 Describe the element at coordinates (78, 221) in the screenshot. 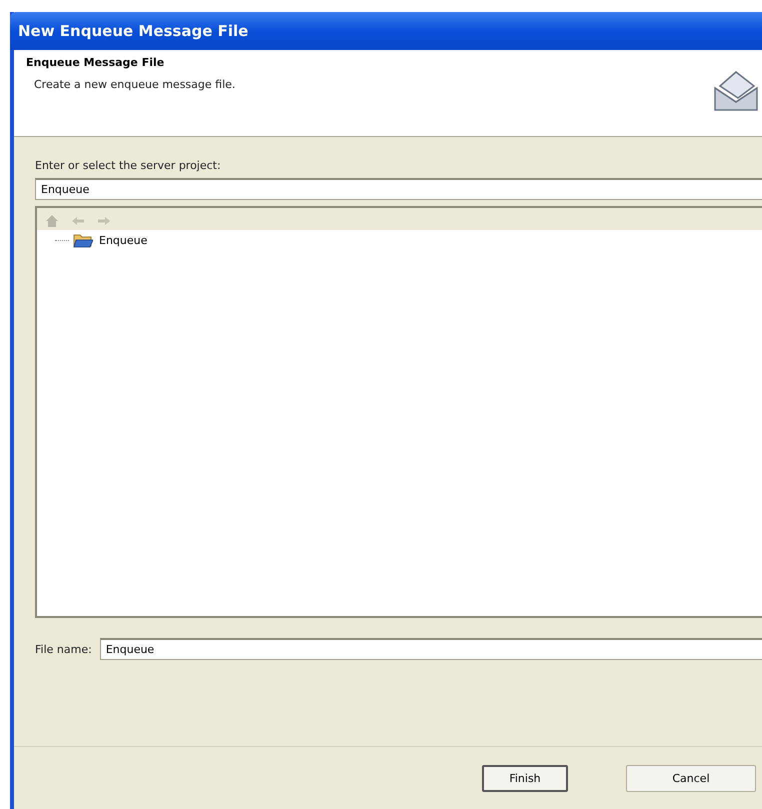

I see `back-arrow-icon` at that location.